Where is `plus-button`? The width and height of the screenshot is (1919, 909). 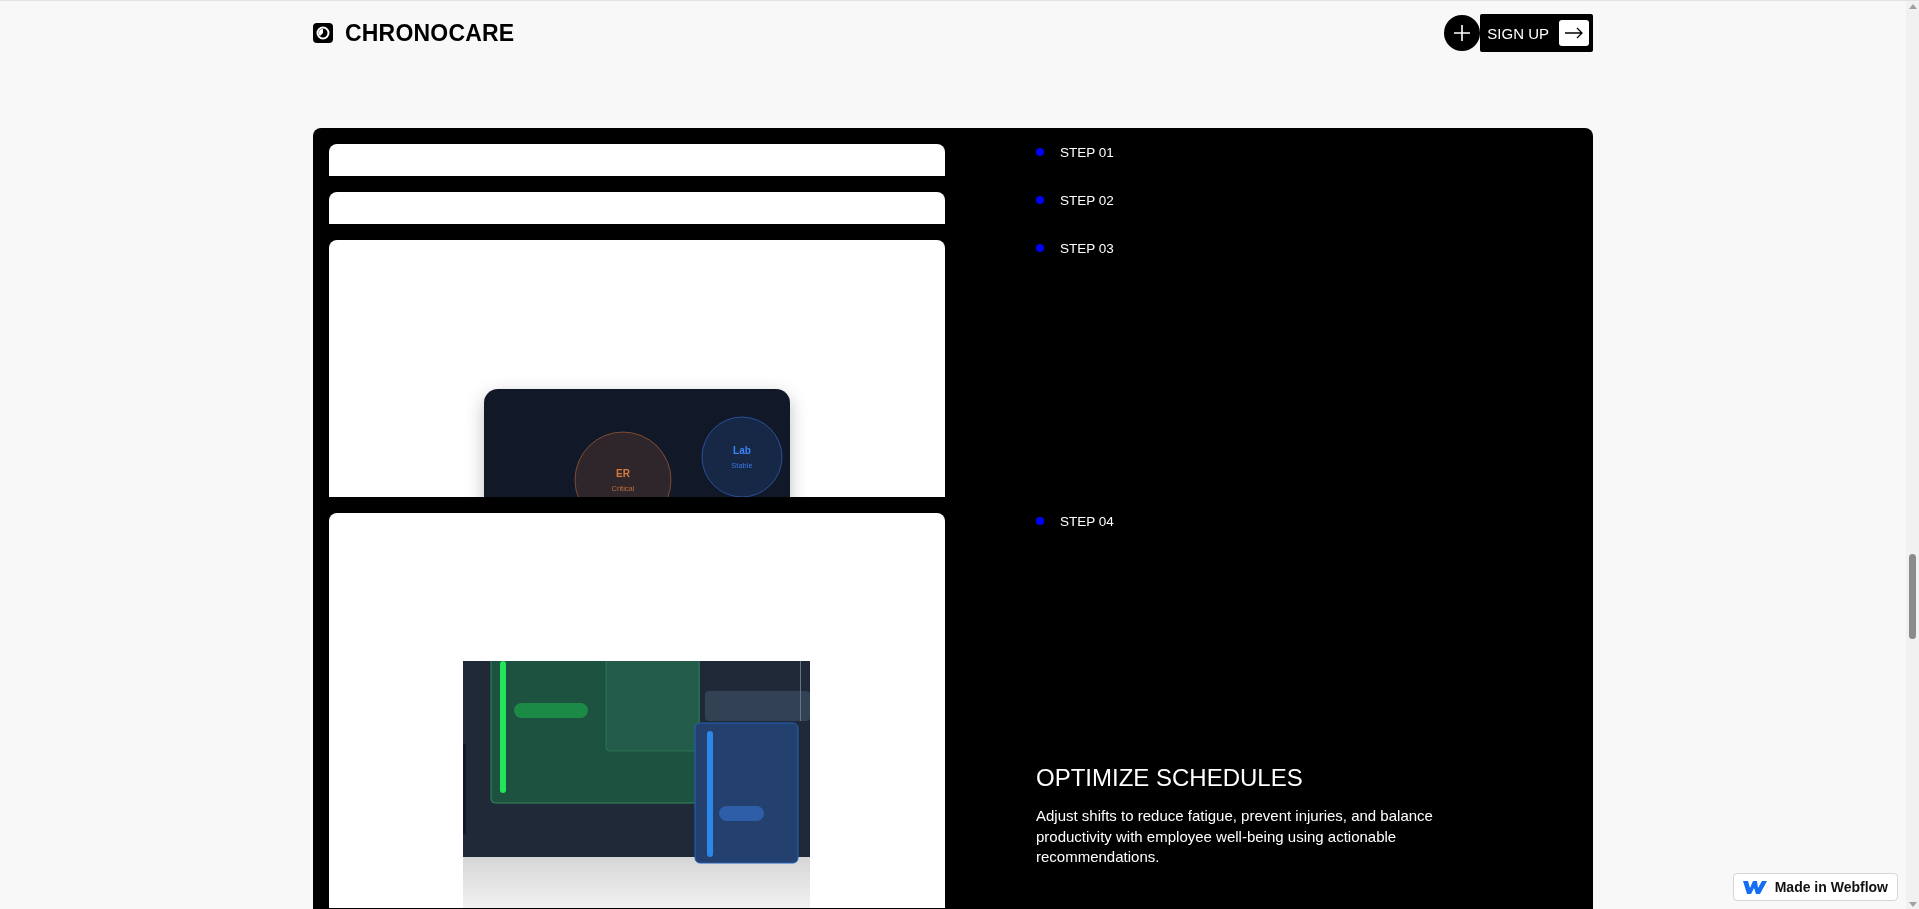 plus-button is located at coordinates (1462, 33).